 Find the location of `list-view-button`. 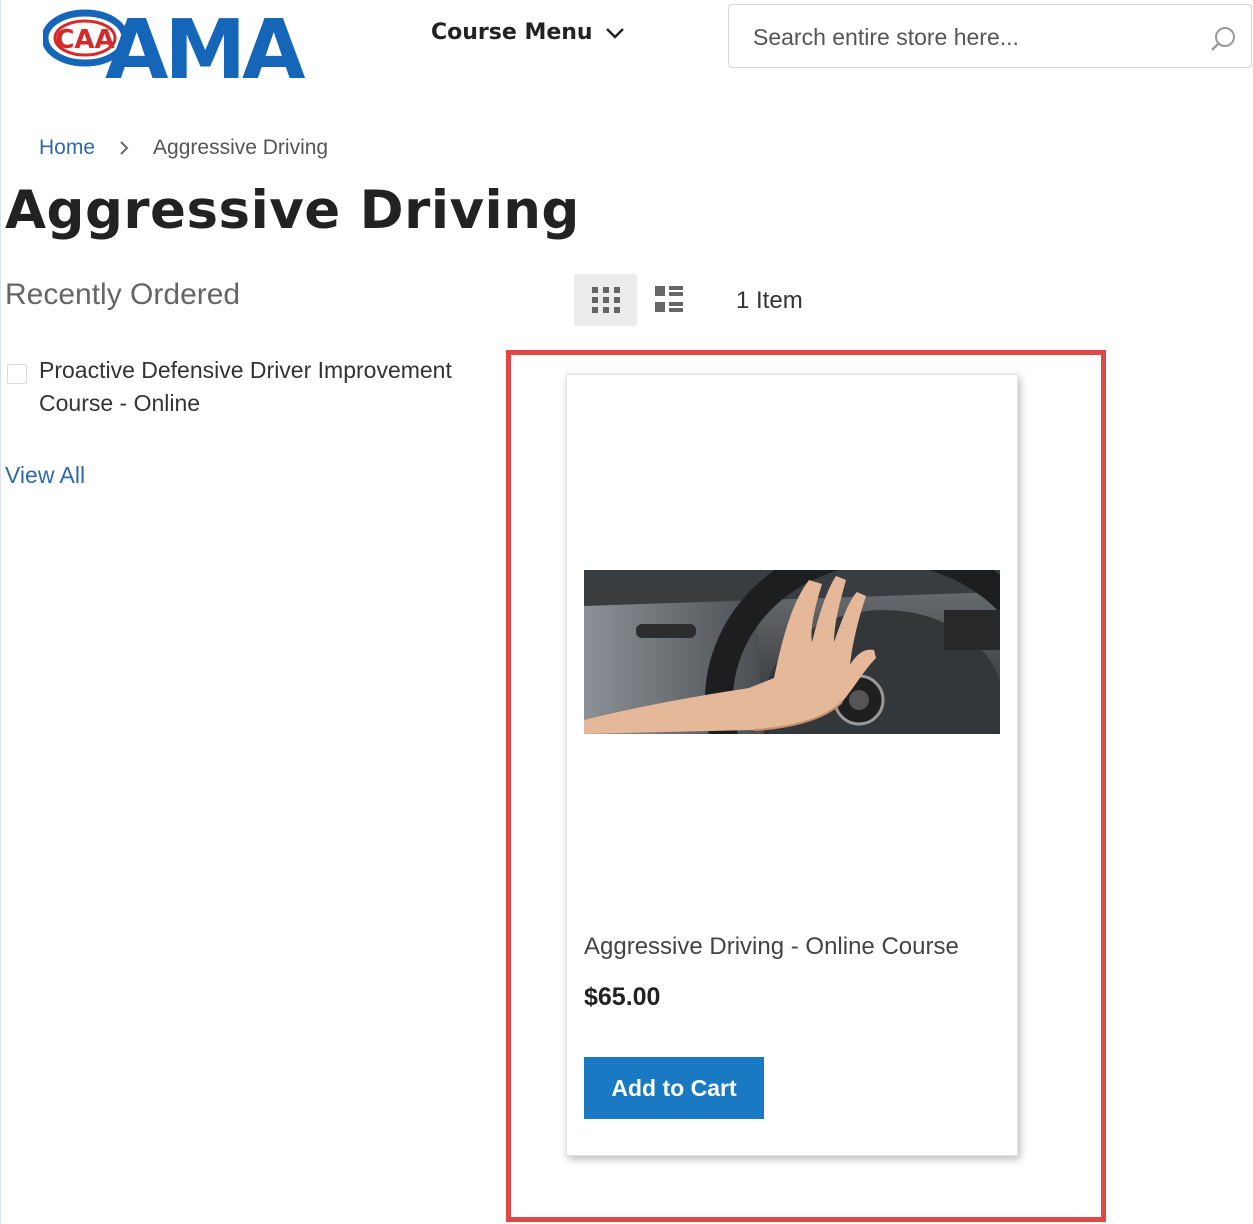

list-view-button is located at coordinates (669, 300).